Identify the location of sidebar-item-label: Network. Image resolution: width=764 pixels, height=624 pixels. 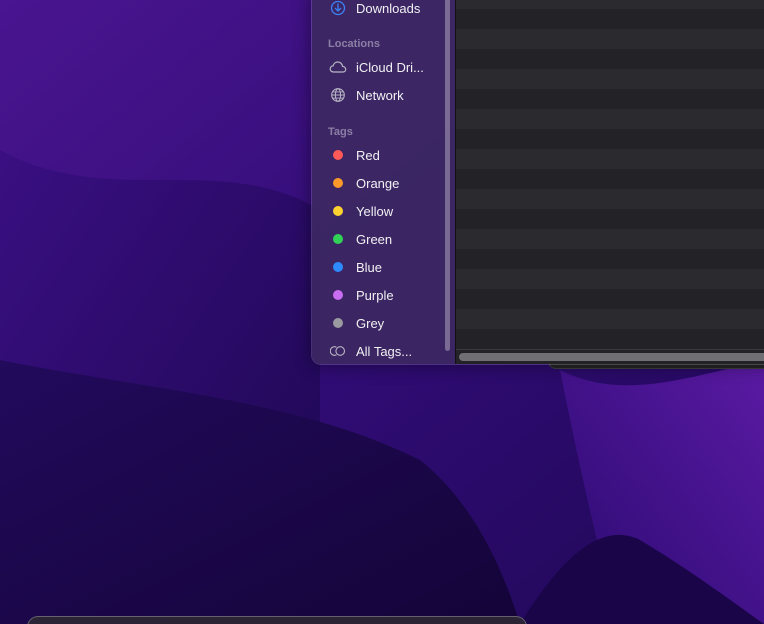
(380, 95).